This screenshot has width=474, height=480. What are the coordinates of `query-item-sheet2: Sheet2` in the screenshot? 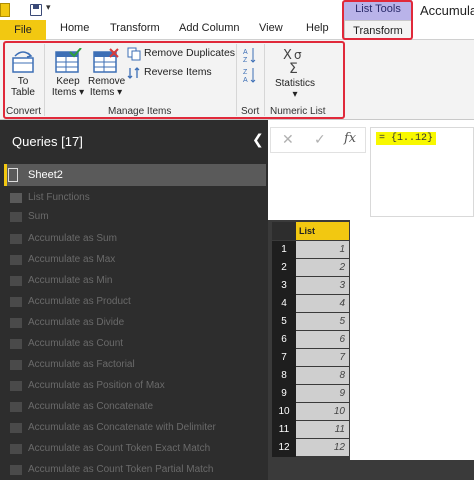 It's located at (45, 175).